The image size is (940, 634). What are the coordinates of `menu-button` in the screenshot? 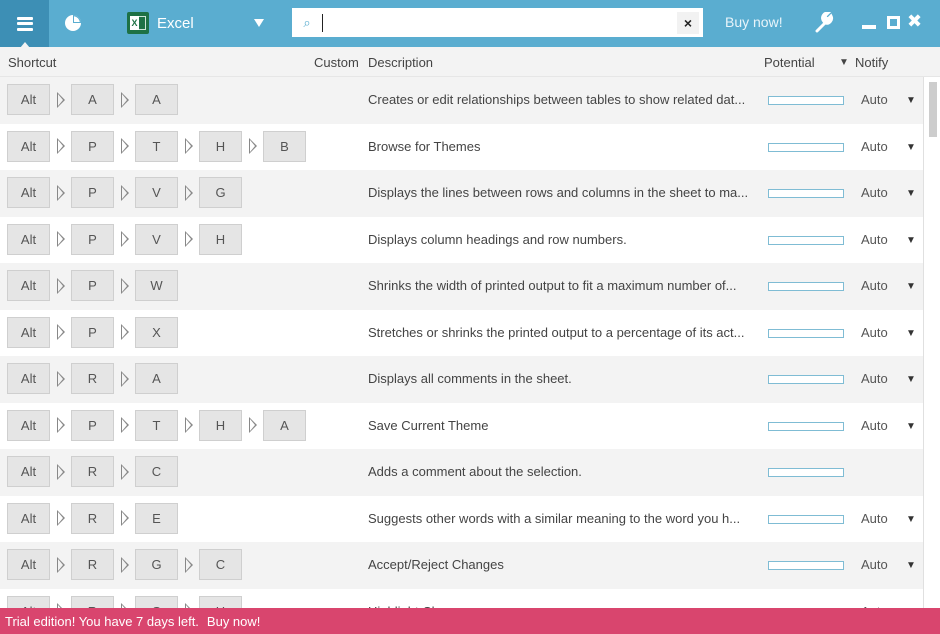 It's located at (24, 24).